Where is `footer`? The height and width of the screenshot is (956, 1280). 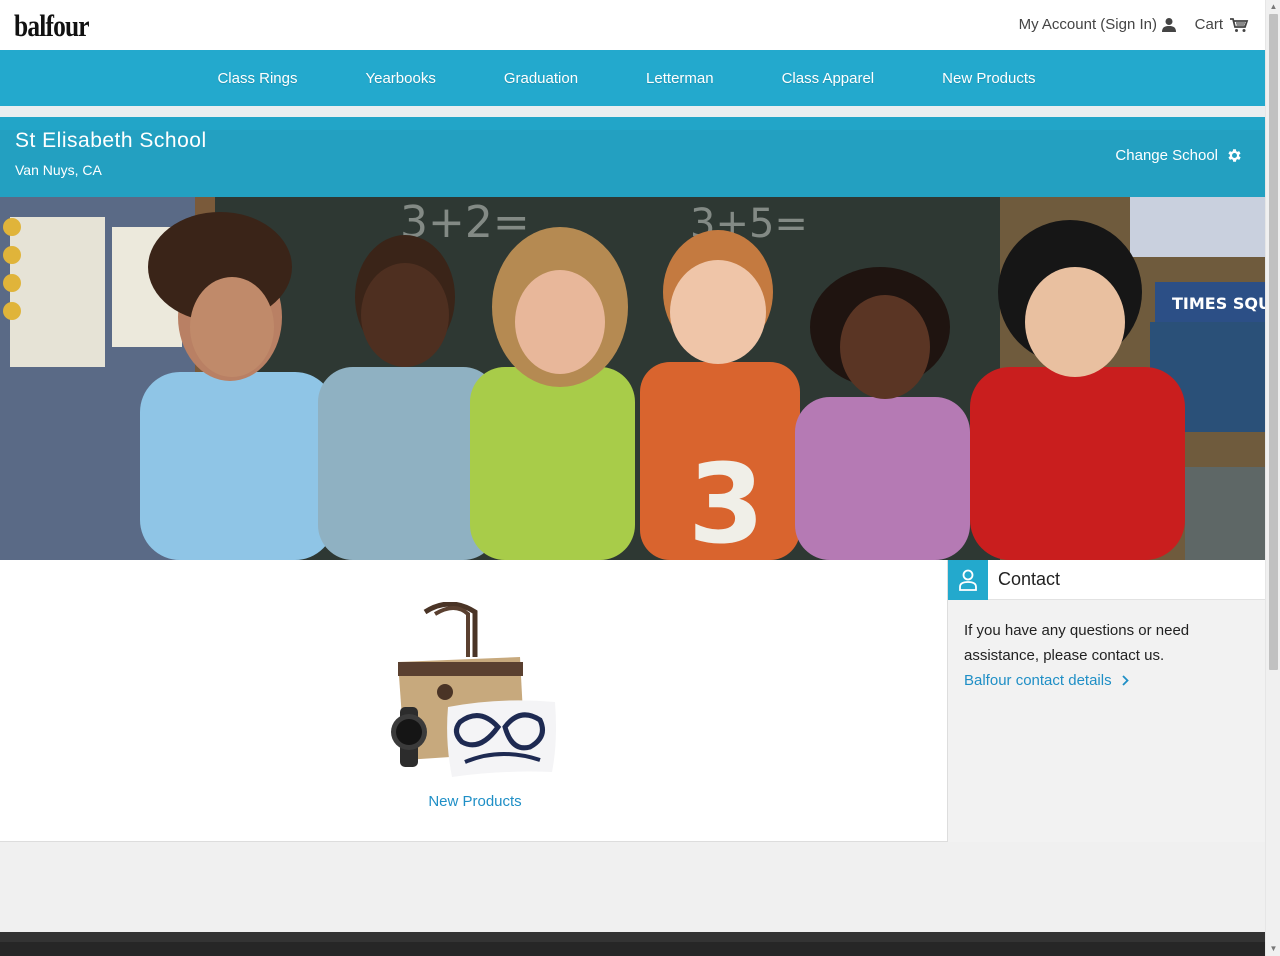 footer is located at coordinates (632, 944).